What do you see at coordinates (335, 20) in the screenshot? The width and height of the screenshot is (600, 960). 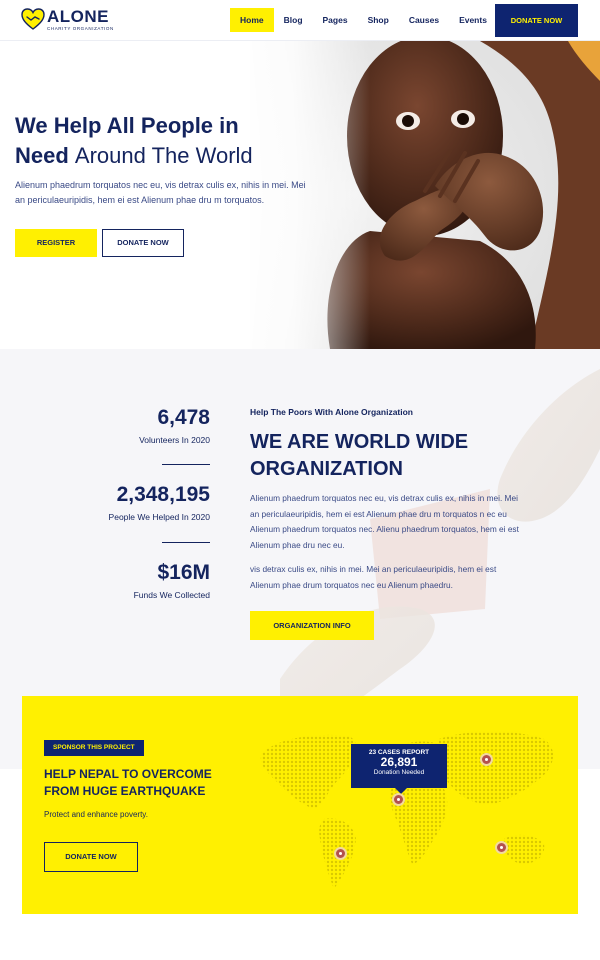 I see `nav-pages: Pages` at bounding box center [335, 20].